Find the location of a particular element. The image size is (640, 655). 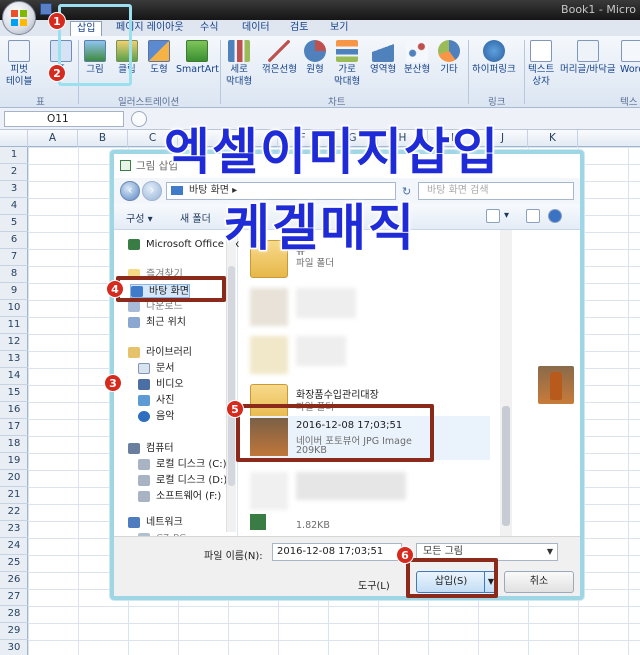

nav-label: 음악 is located at coordinates (165, 416).